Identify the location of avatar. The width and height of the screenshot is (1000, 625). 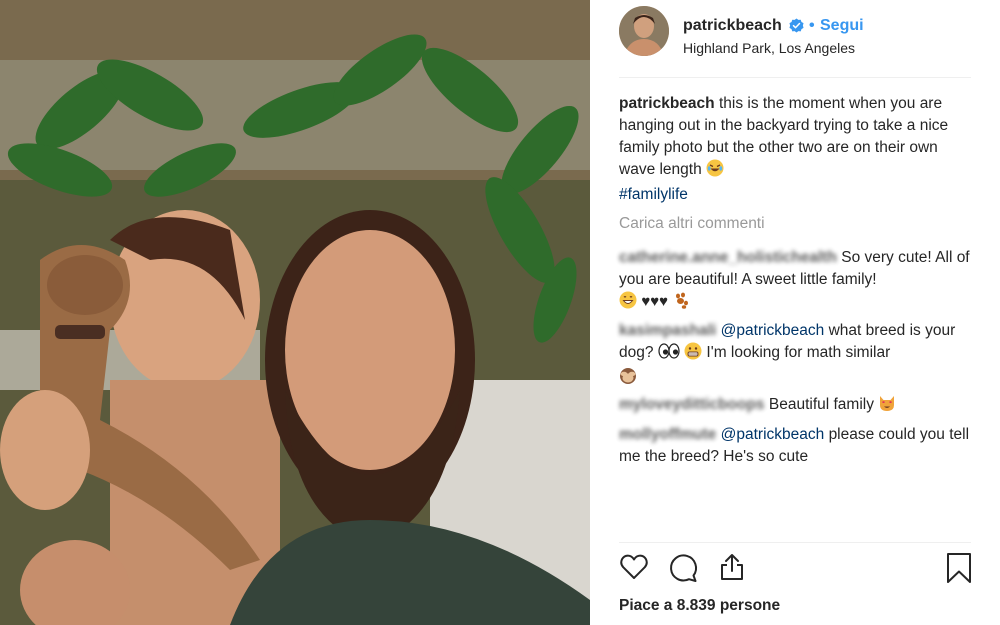
(644, 31).